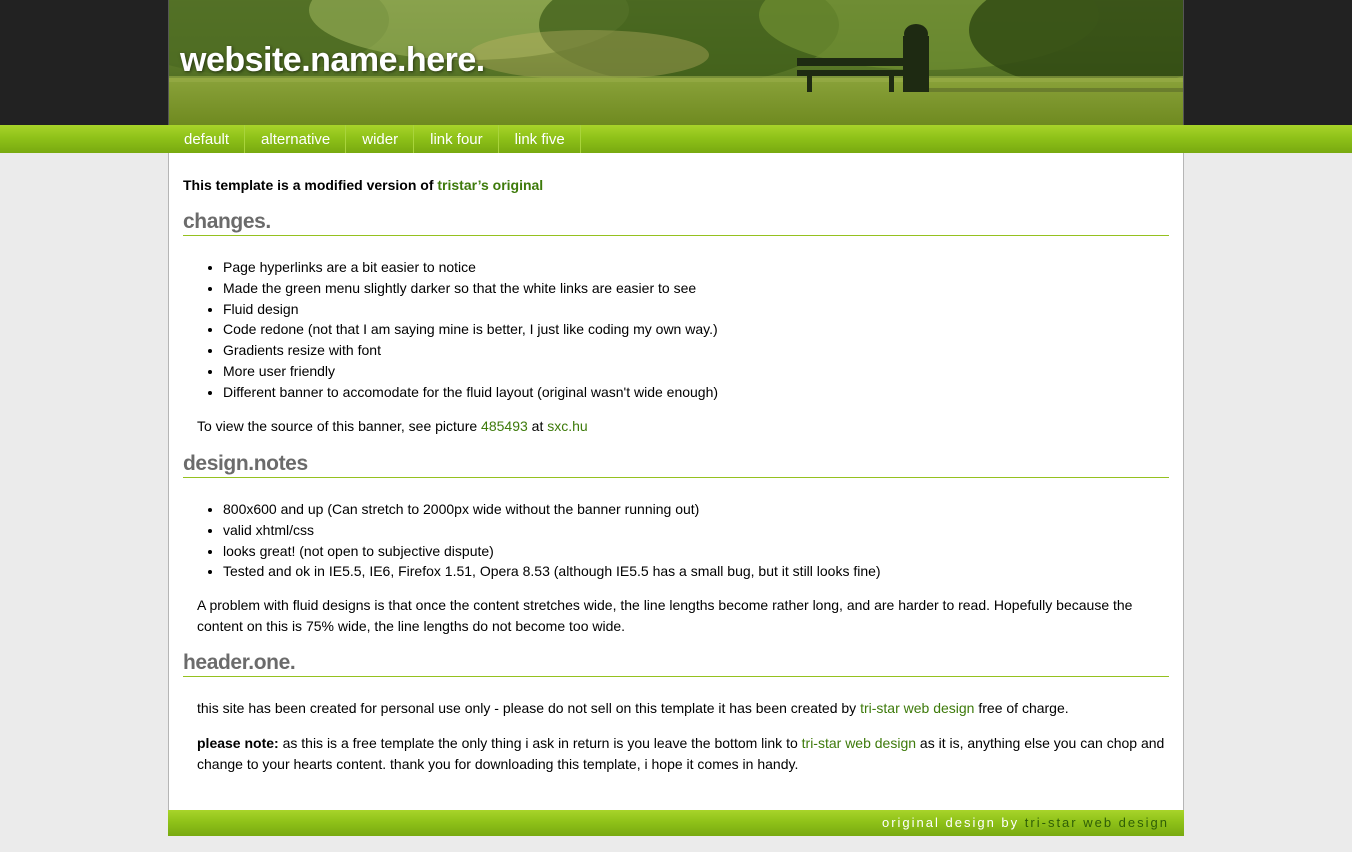  What do you see at coordinates (552, 530) in the screenshot?
I see `list-item: valid xhtml/css` at bounding box center [552, 530].